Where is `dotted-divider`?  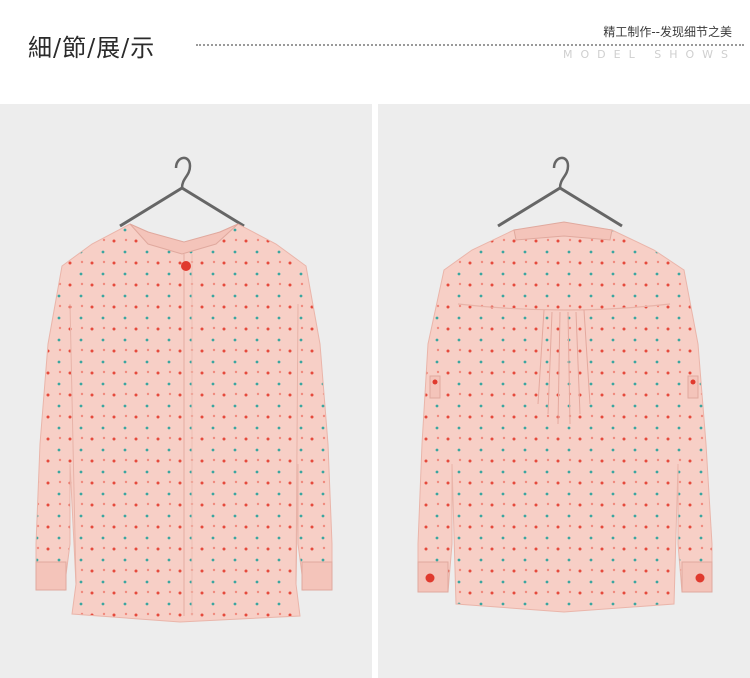
dotted-divider is located at coordinates (470, 45).